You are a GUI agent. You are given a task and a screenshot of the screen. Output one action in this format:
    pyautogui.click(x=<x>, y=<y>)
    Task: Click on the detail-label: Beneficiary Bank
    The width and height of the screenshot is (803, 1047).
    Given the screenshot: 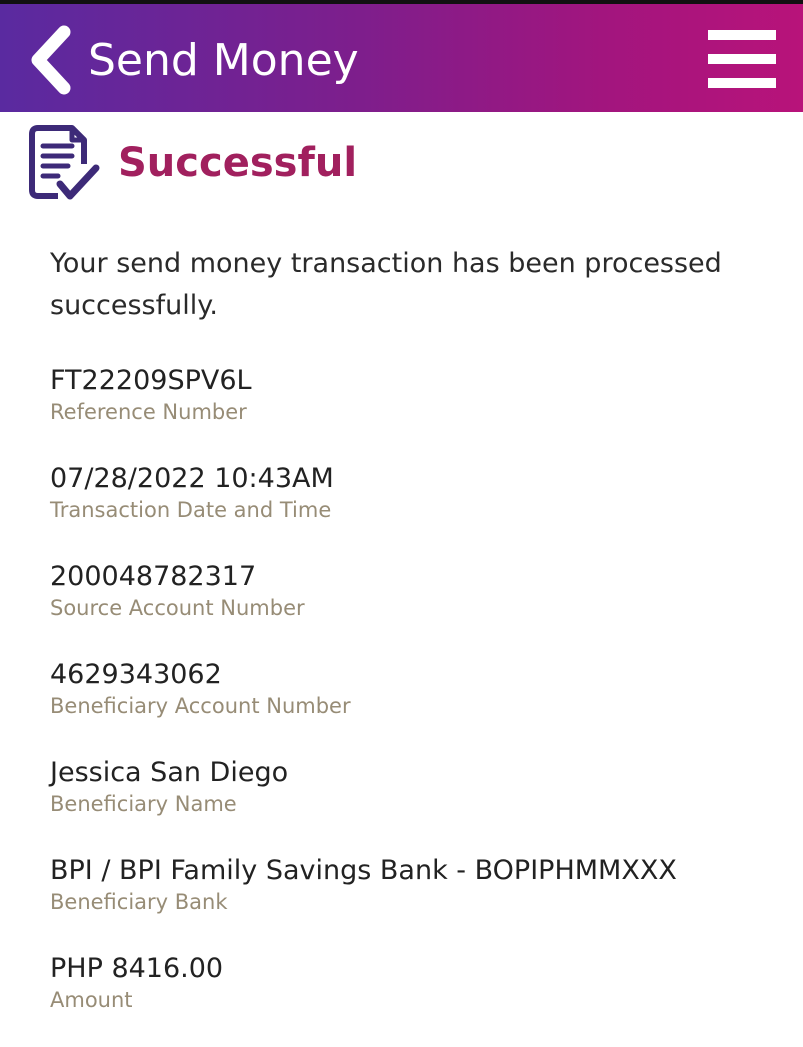 What is the action you would take?
    pyautogui.click(x=139, y=902)
    